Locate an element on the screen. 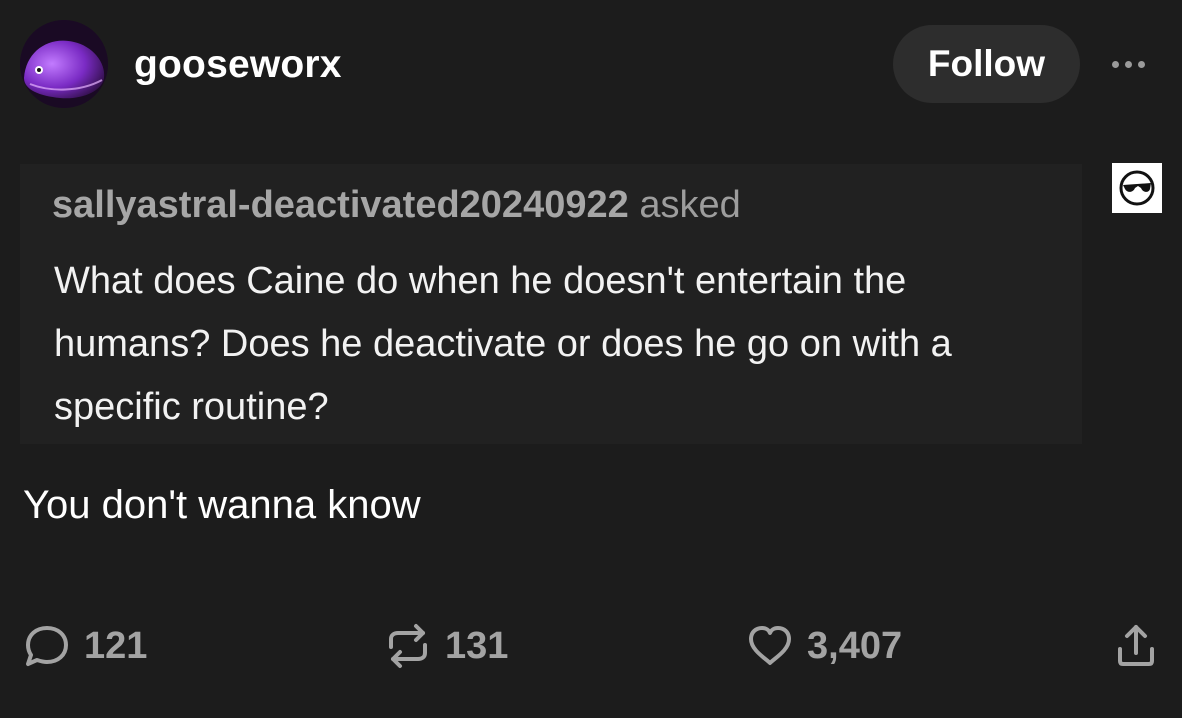 This screenshot has height=718, width=1182. share-button is located at coordinates (1136, 646).